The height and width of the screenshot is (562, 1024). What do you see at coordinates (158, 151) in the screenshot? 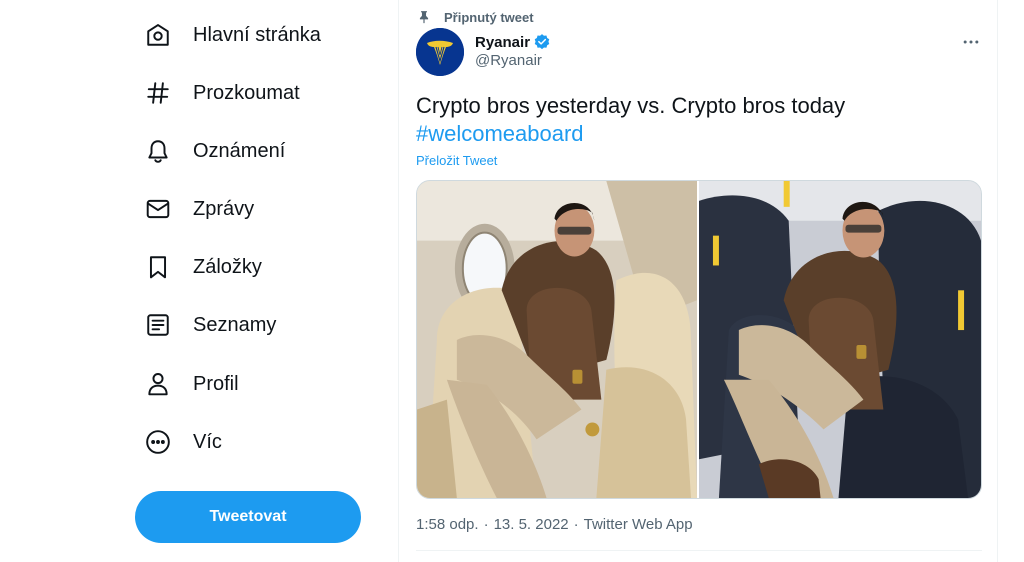
I see `bell-icon` at bounding box center [158, 151].